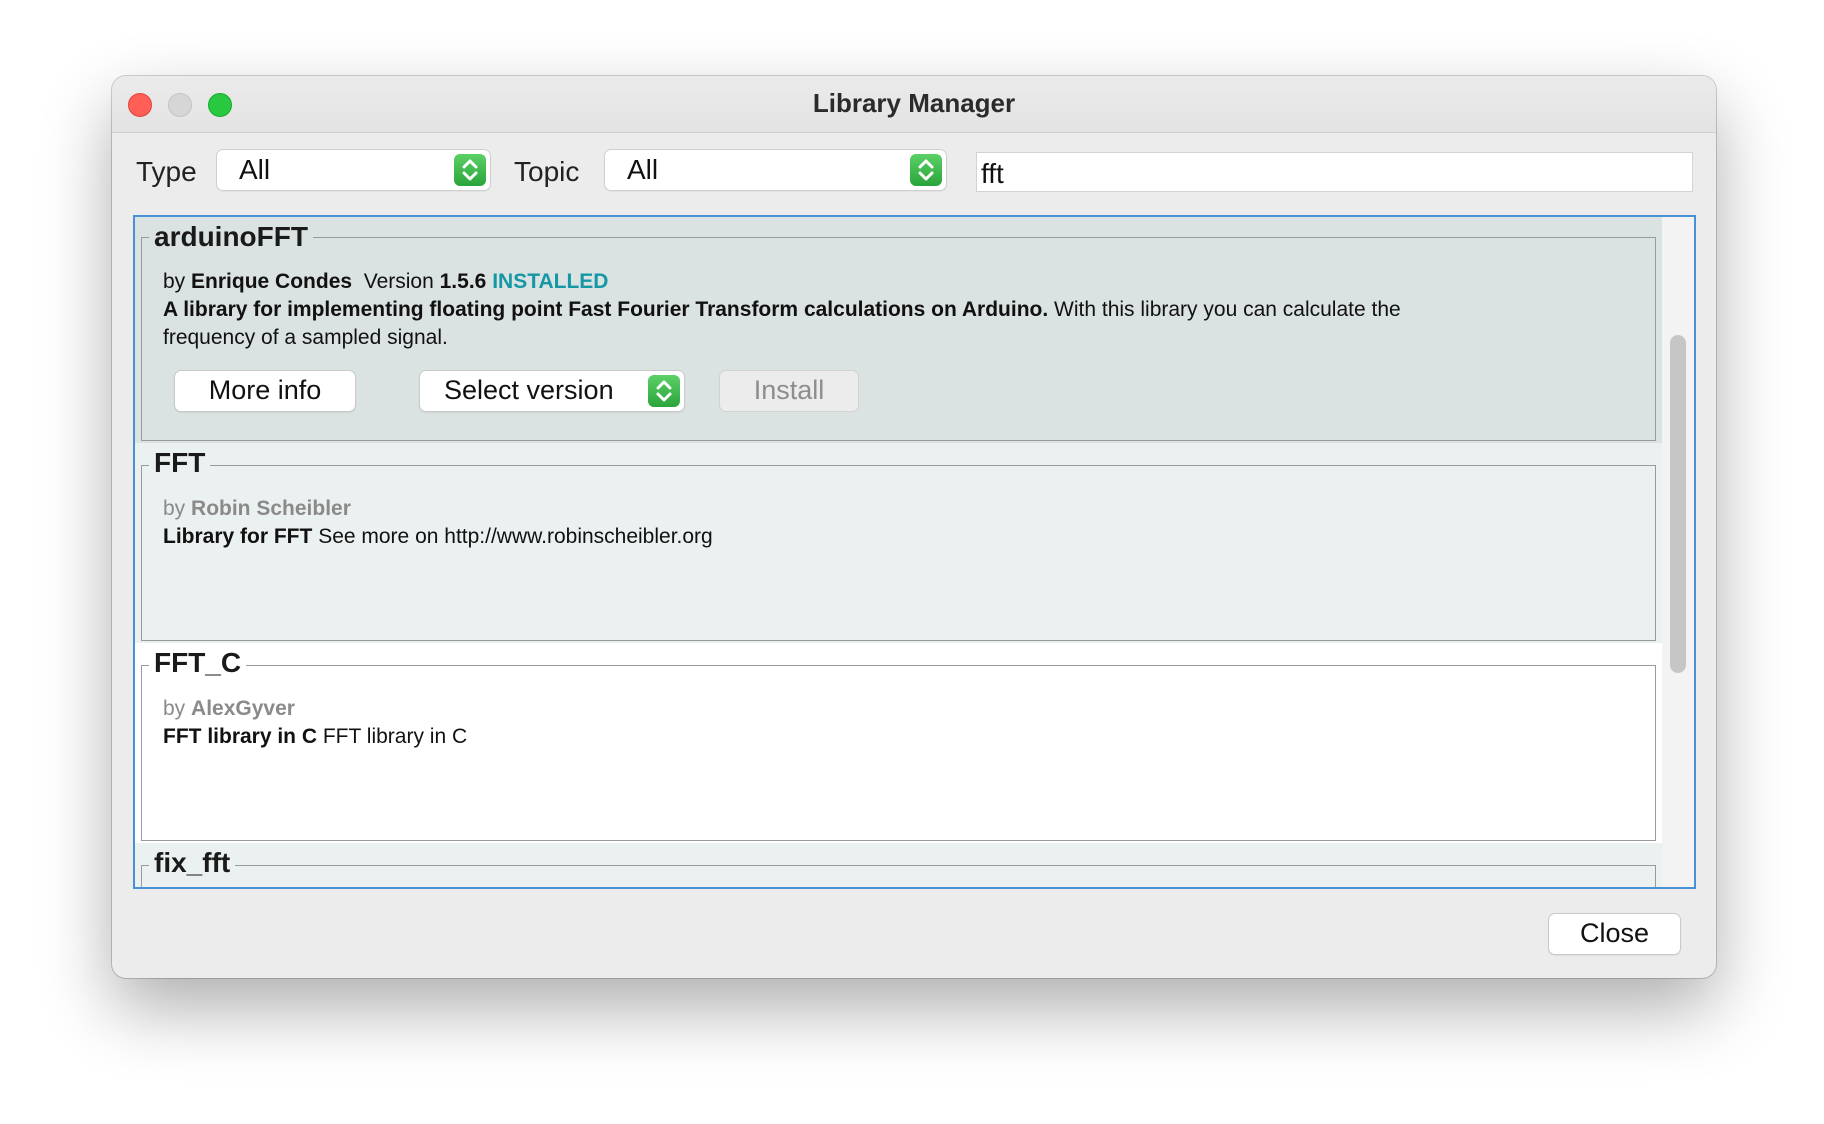  What do you see at coordinates (198, 663) in the screenshot?
I see `library-name: FFT_C` at bounding box center [198, 663].